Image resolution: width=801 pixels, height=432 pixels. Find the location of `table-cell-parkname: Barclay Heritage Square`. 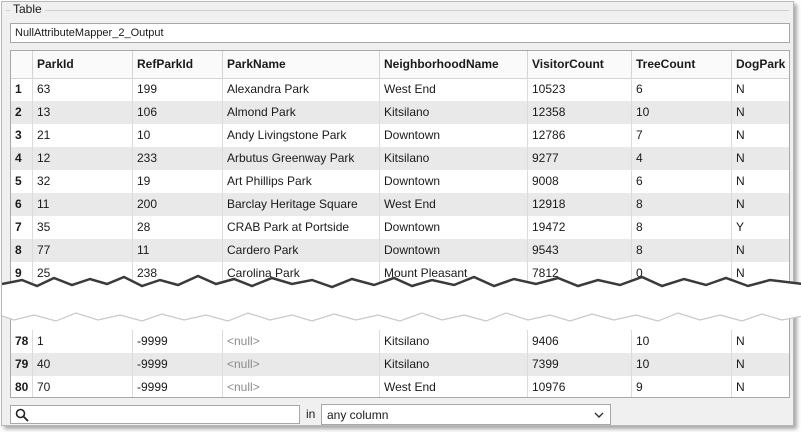

table-cell-parkname: Barclay Heritage Square is located at coordinates (301, 204).